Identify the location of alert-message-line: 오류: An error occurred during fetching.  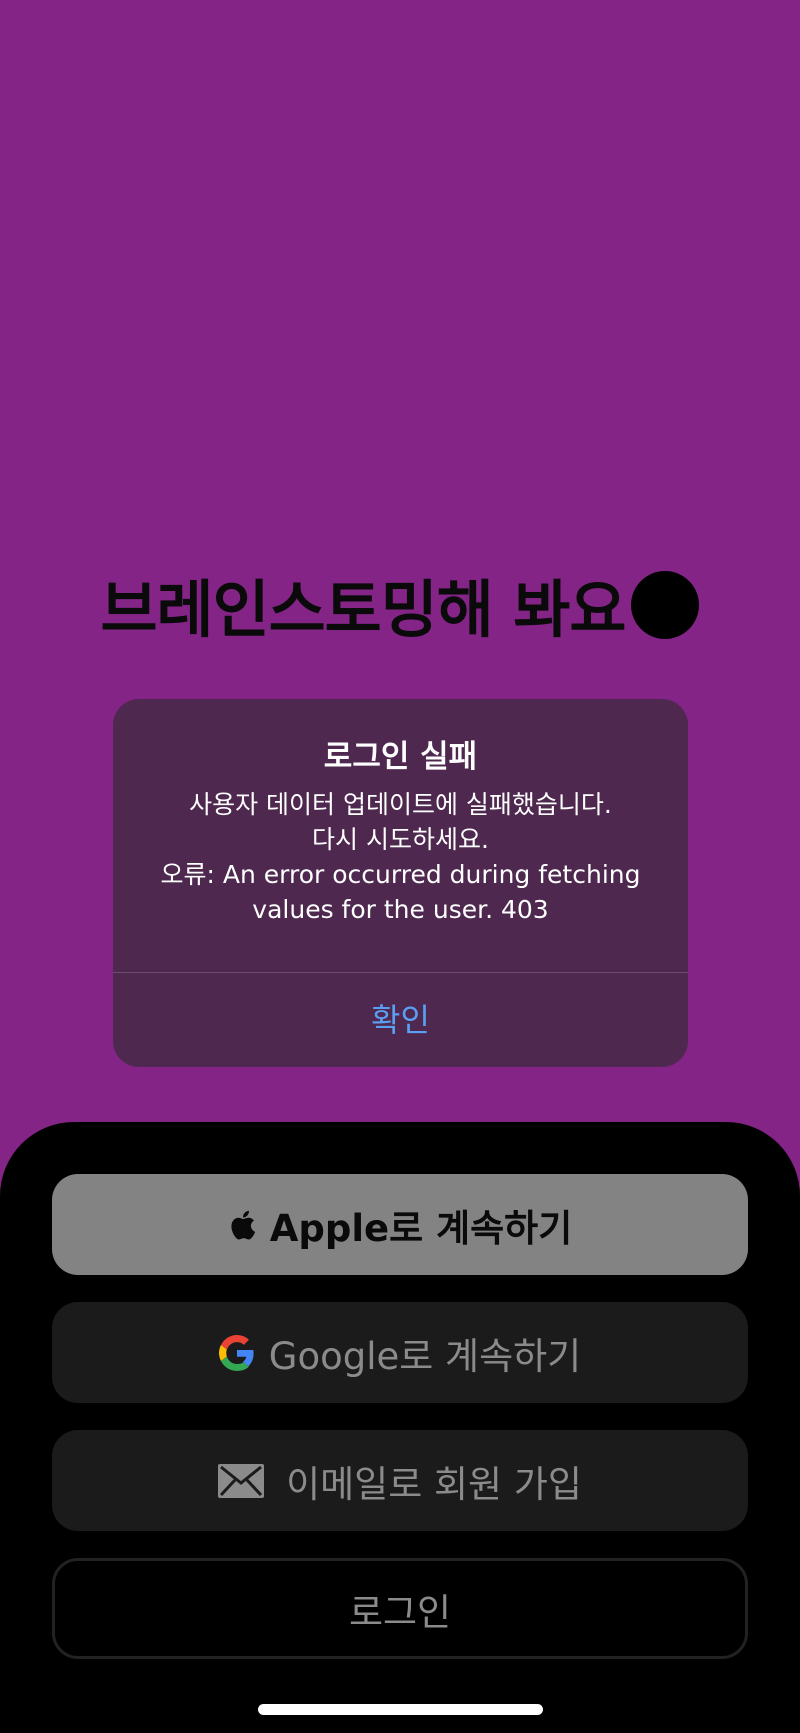
(400, 874).